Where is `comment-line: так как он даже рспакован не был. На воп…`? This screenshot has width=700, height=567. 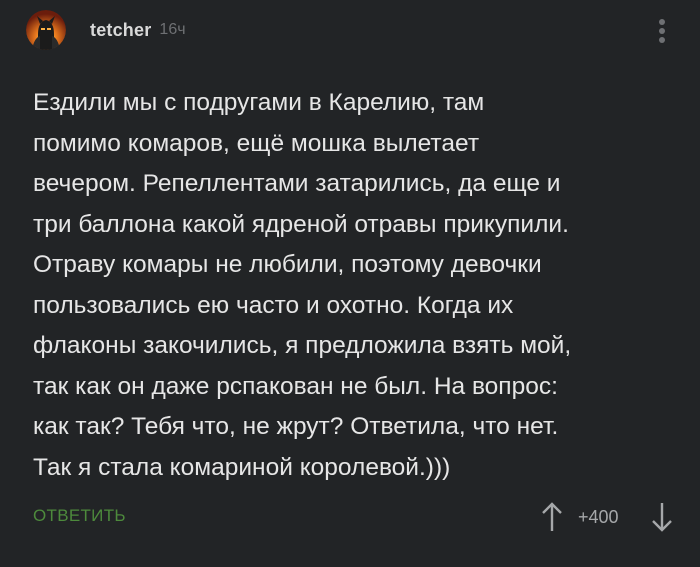
comment-line: так как он даже рспакован не был. На воп… is located at coordinates (295, 386).